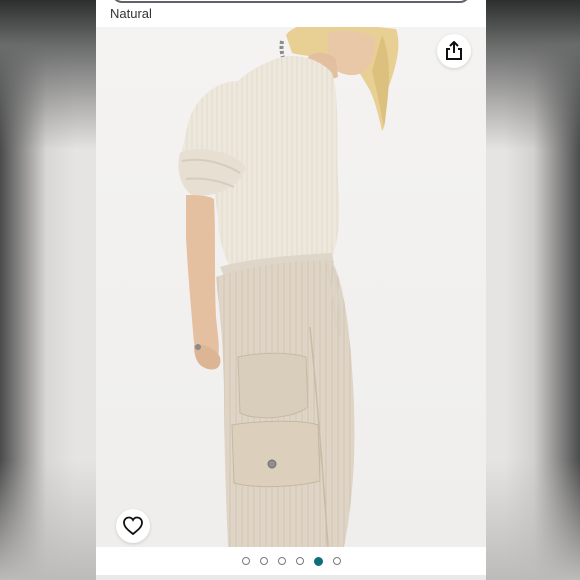  What do you see at coordinates (318, 561) in the screenshot?
I see `carousel-dot-active` at bounding box center [318, 561].